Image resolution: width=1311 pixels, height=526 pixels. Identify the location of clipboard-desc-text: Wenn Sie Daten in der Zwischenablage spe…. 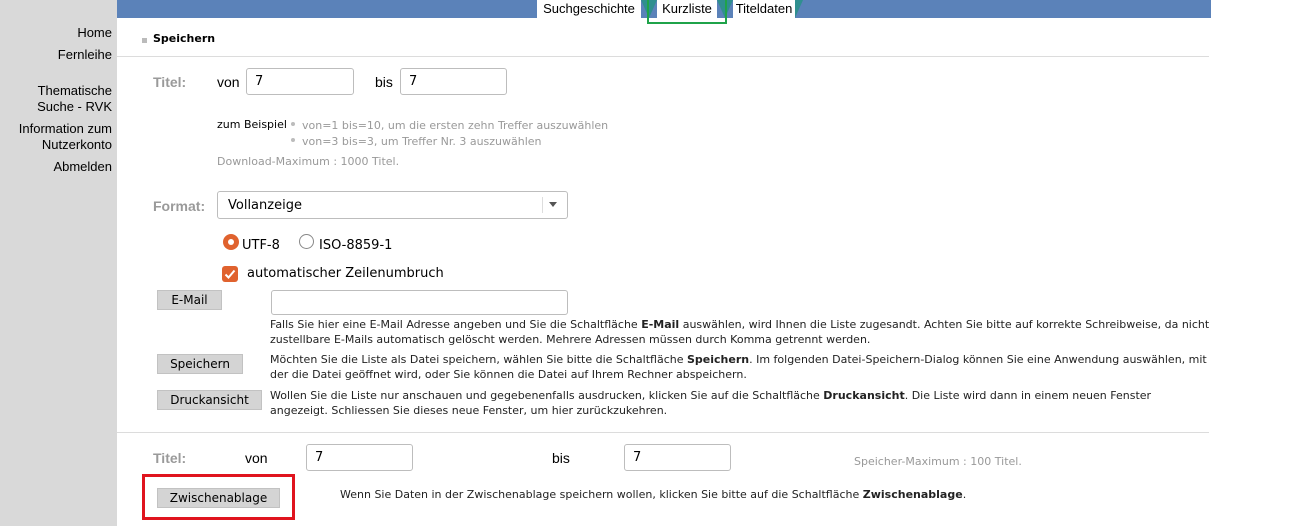
(601, 494).